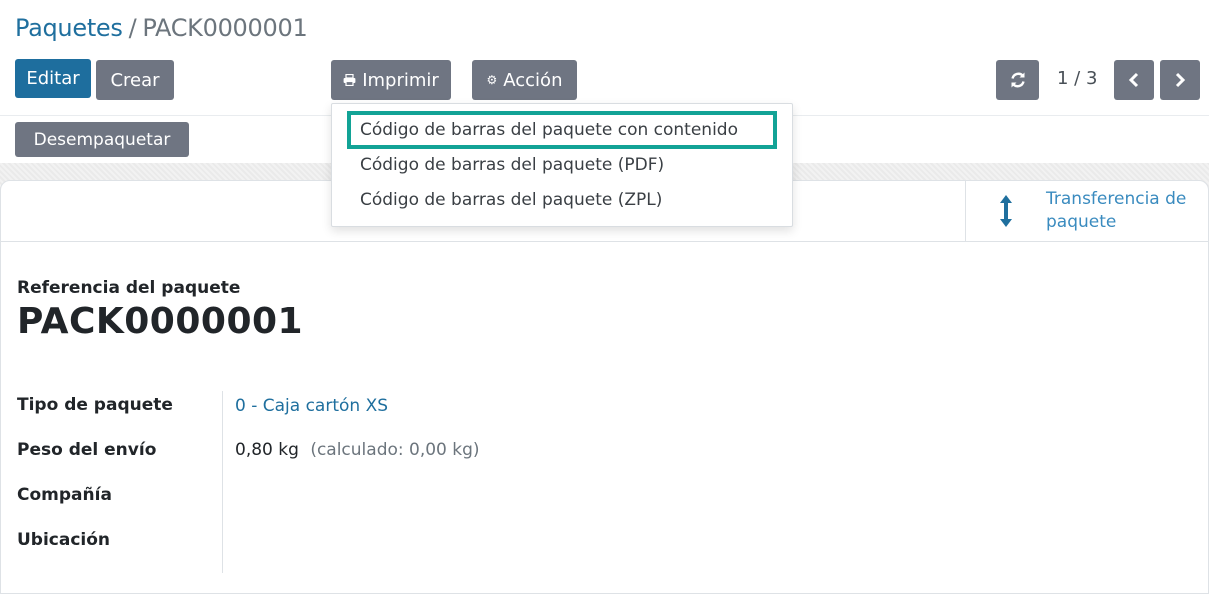 The image size is (1209, 594). What do you see at coordinates (492, 80) in the screenshot?
I see `gear-icon: ⚙` at bounding box center [492, 80].